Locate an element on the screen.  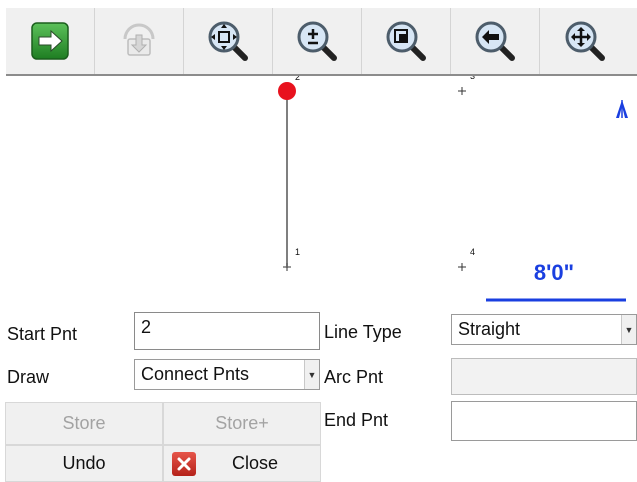
point-label: 3 is located at coordinates (472, 78).